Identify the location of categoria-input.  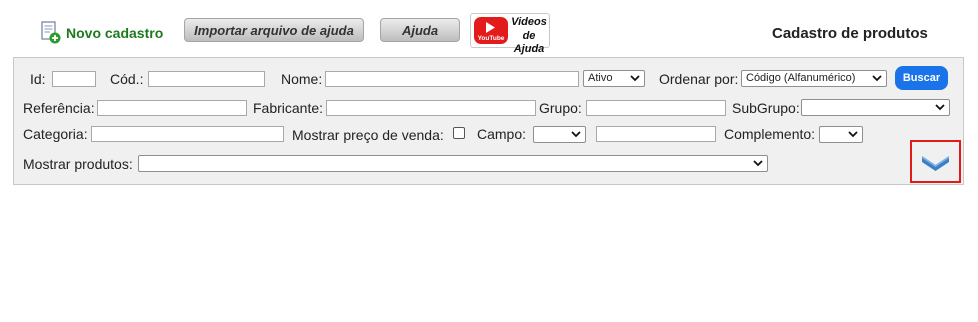
(187, 134).